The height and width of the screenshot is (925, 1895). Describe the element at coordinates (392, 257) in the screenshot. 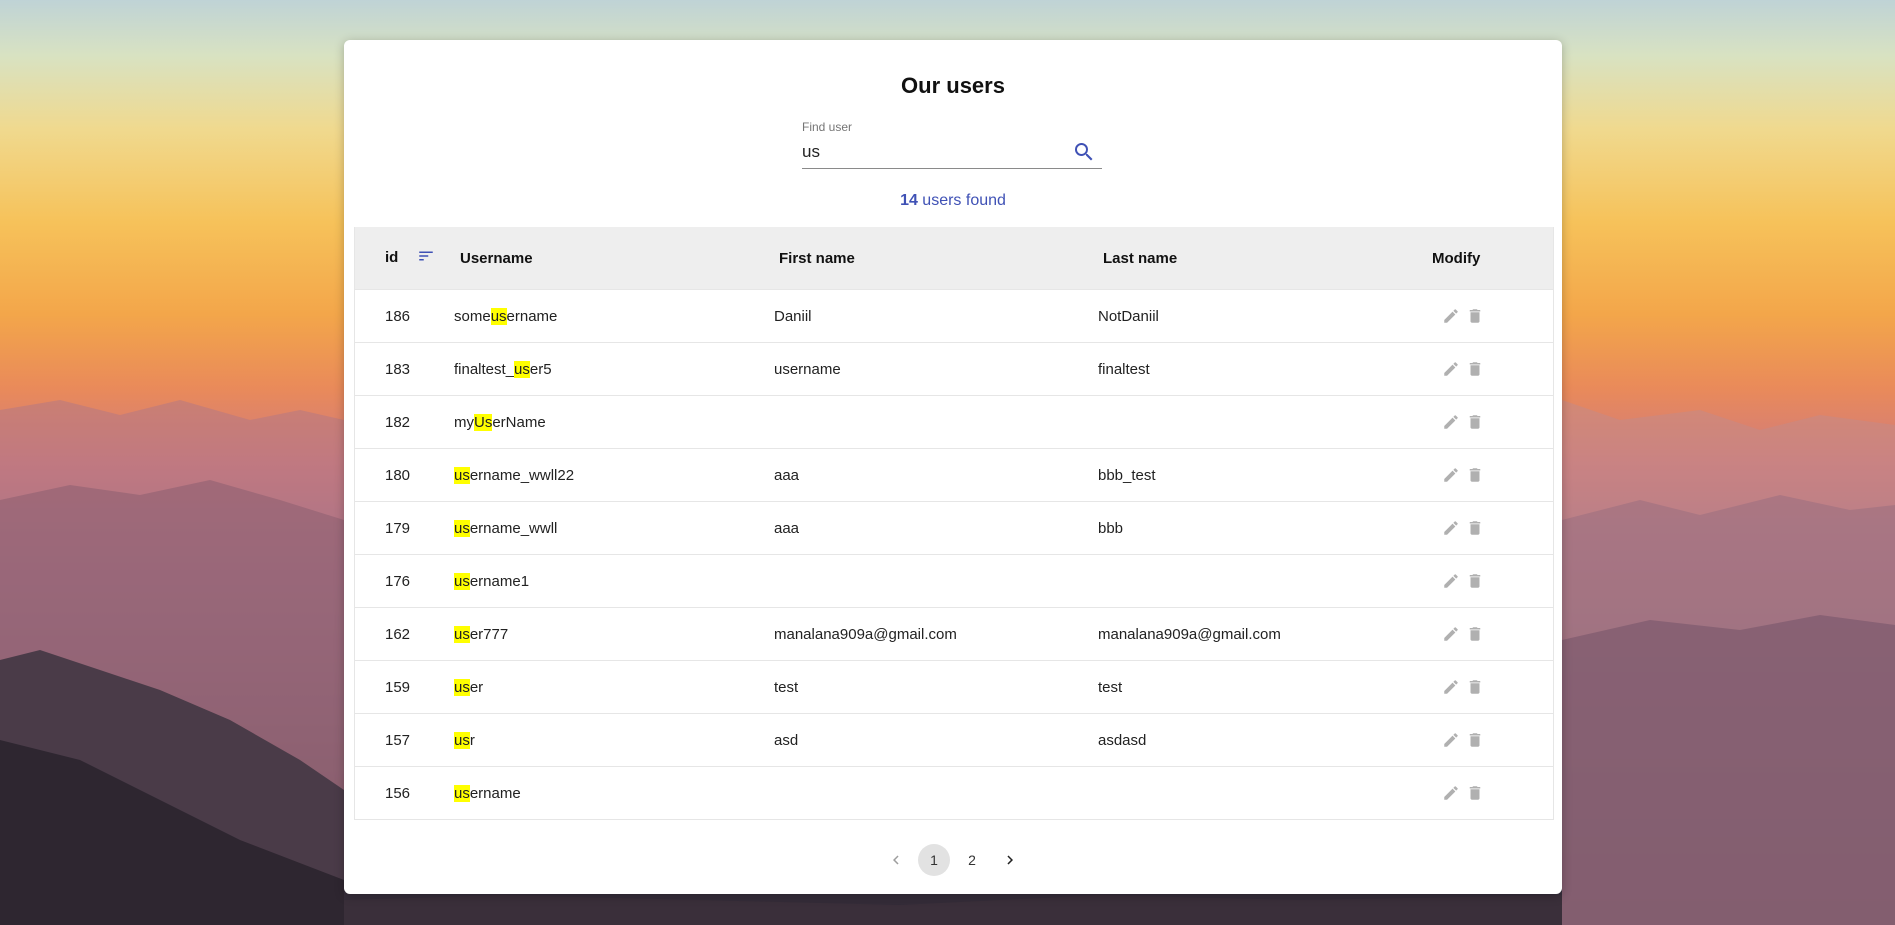

I see `column-header-id-label: id` at that location.